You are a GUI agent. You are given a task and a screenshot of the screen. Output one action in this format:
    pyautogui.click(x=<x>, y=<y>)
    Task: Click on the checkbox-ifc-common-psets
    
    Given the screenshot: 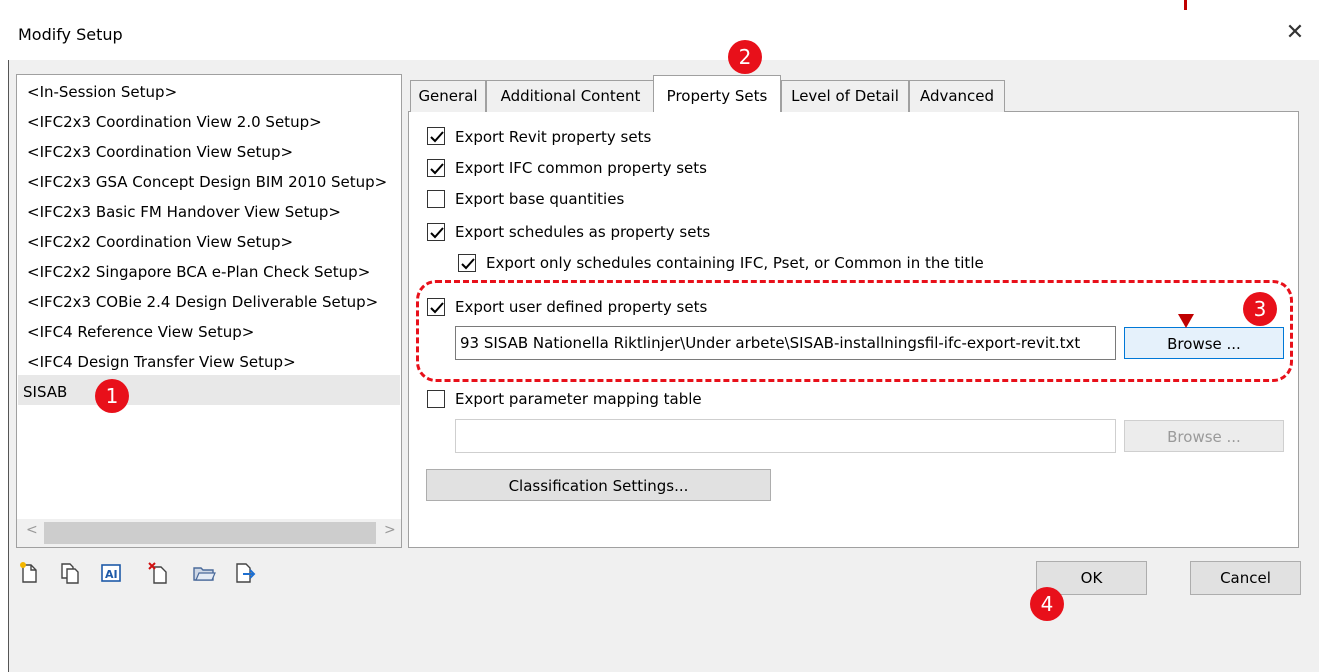 What is the action you would take?
    pyautogui.click(x=436, y=168)
    